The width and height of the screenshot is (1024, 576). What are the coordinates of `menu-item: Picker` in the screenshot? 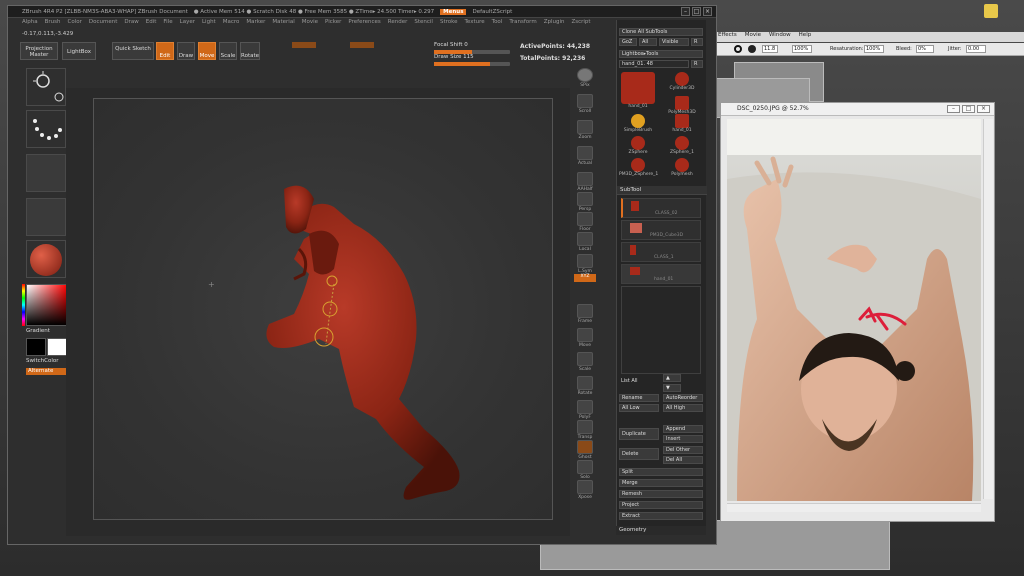 It's located at (333, 23).